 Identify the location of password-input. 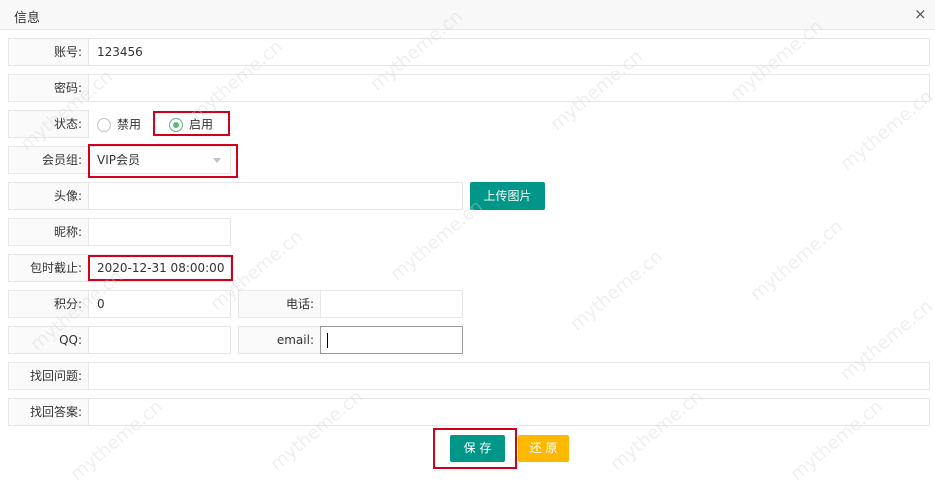
(509, 88).